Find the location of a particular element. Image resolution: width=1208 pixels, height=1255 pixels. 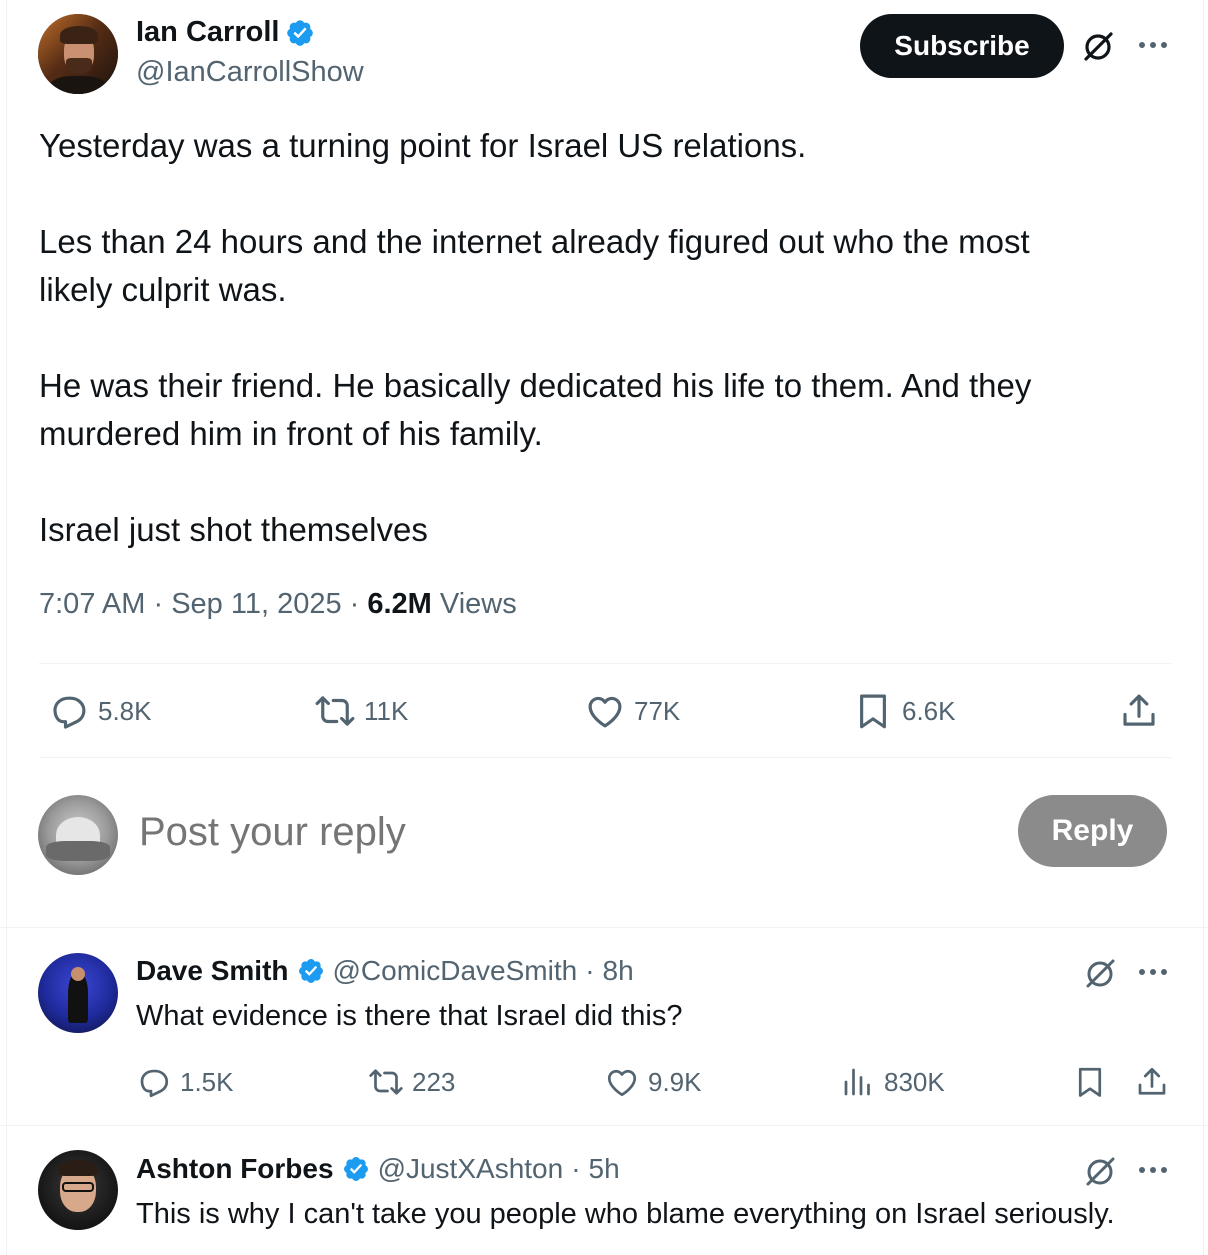

bookmark-action is located at coordinates (1090, 1082).